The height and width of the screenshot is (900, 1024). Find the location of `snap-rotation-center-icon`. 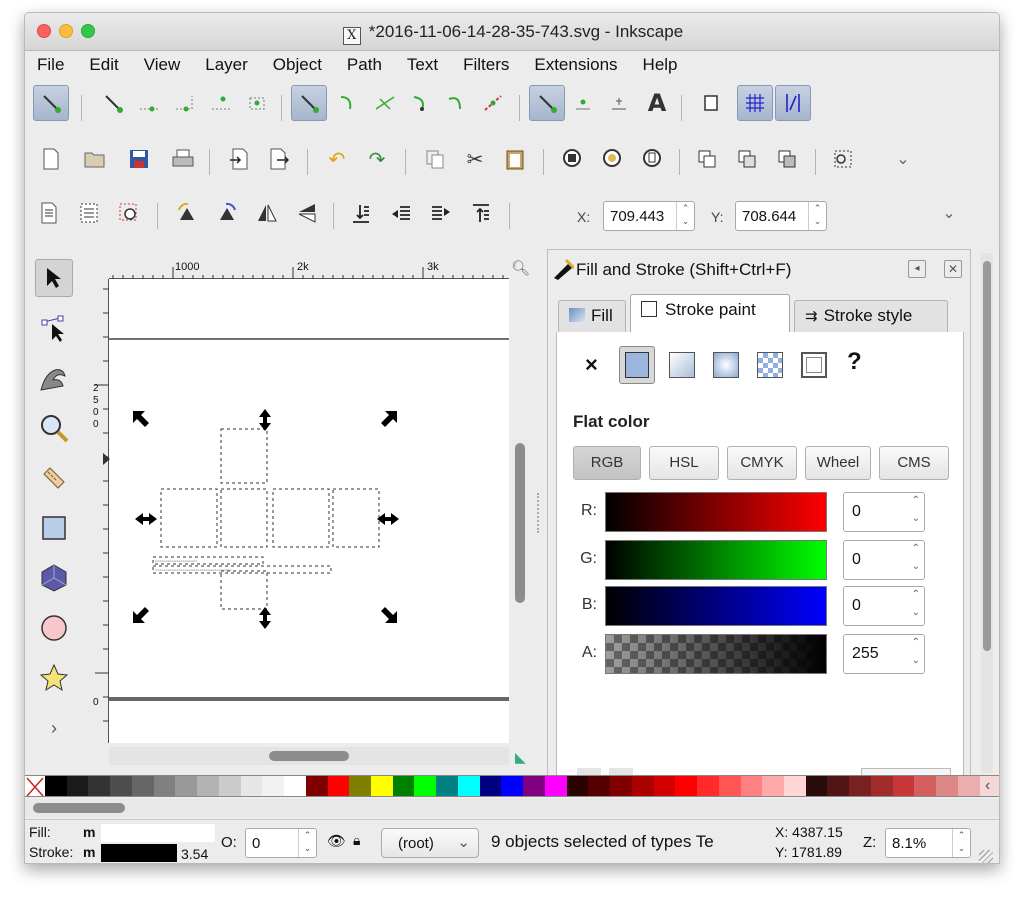

snap-rotation-center-icon is located at coordinates (619, 103).